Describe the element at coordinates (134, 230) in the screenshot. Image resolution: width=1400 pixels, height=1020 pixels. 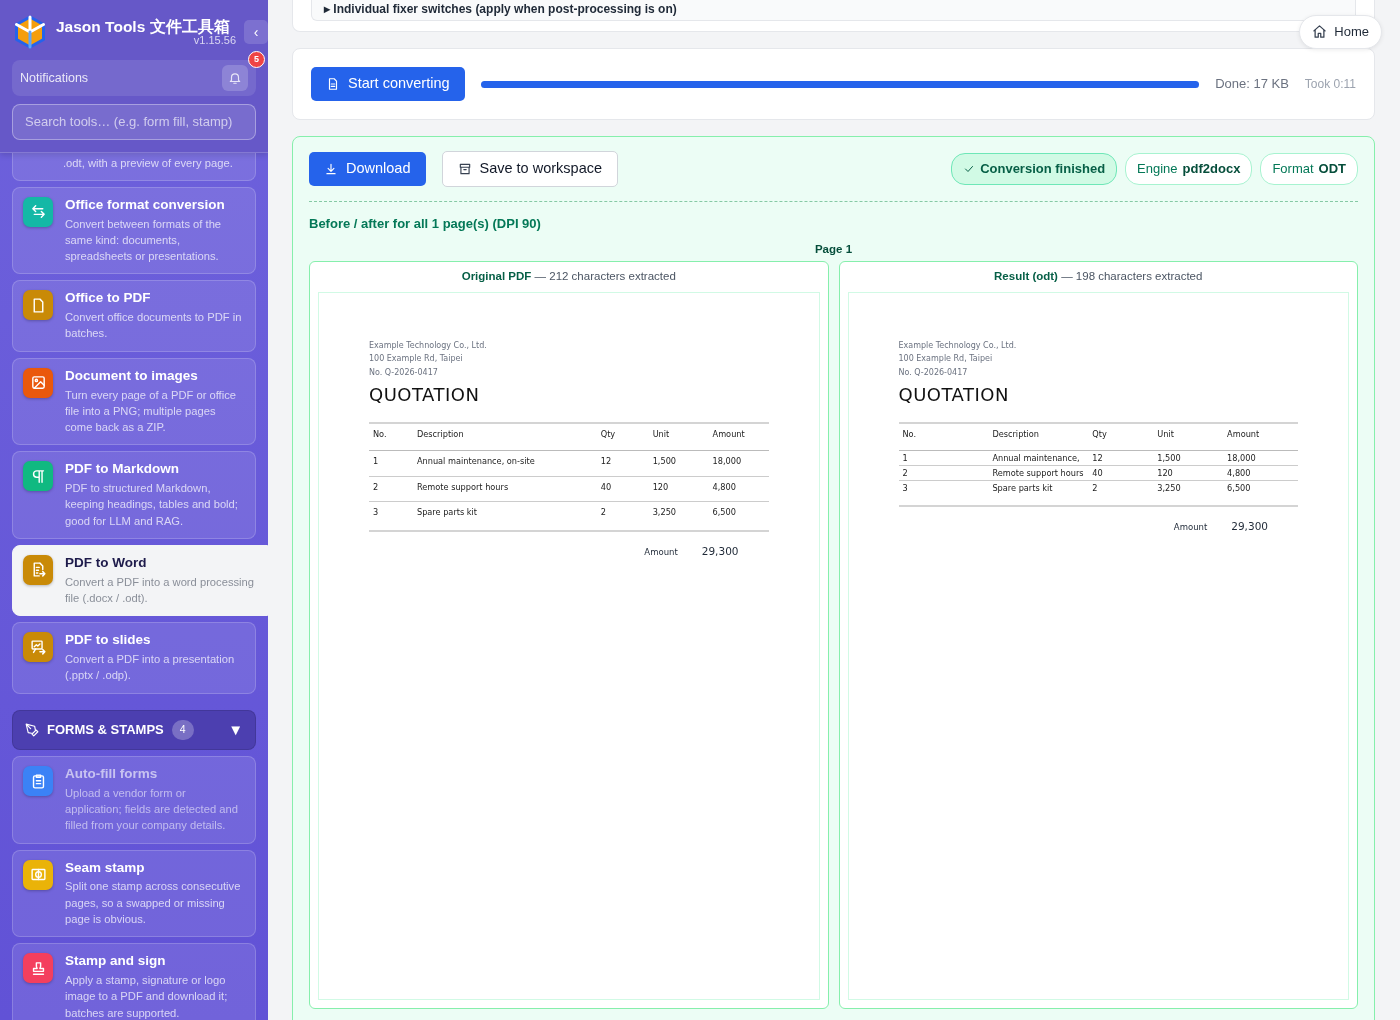
I see `tool-card: Office format conversion Convert between formats of the same kind: documents, spreadsheets or presentations.` at that location.